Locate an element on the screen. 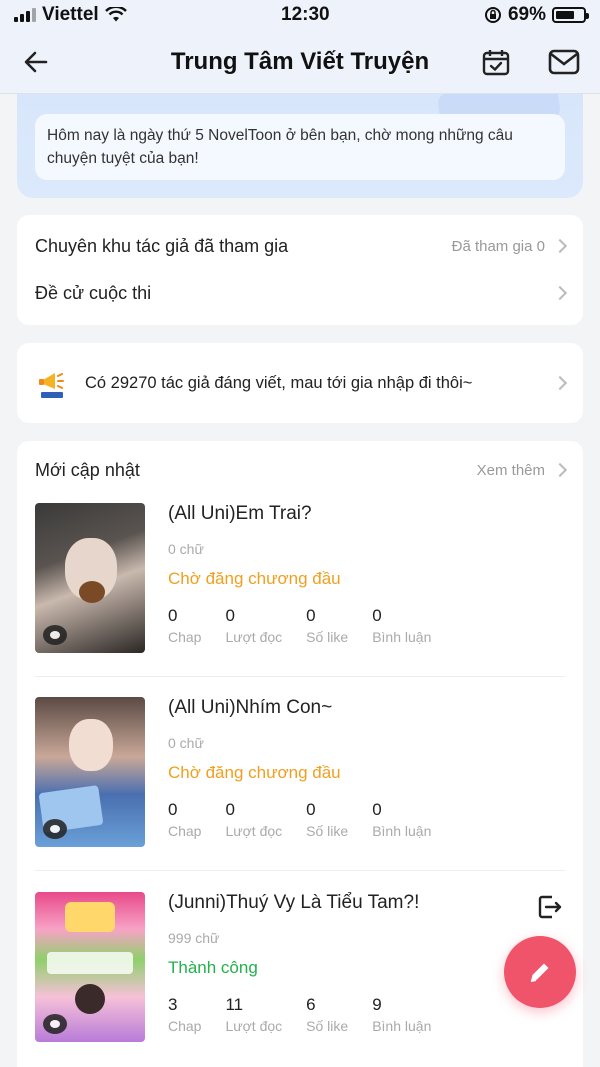  story-status: Thành công is located at coordinates (213, 967).